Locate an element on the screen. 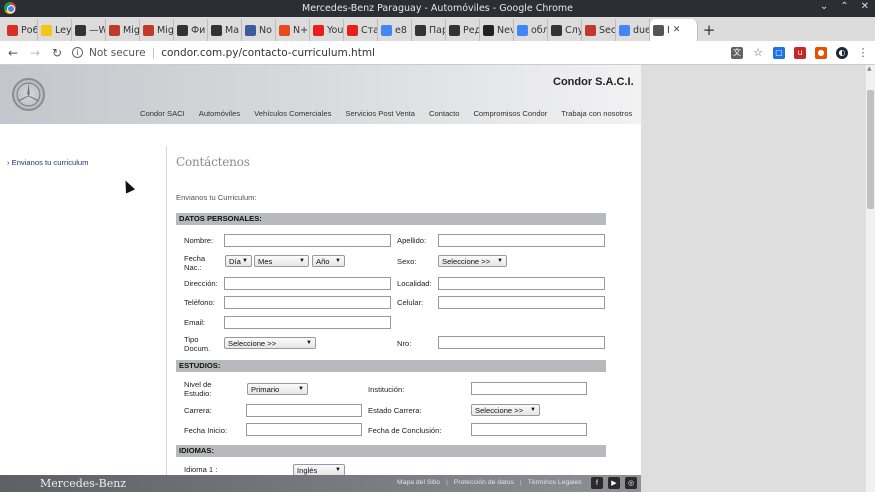 This screenshot has height=492, width=875. restore-icon: ⌃ is located at coordinates (844, 6).